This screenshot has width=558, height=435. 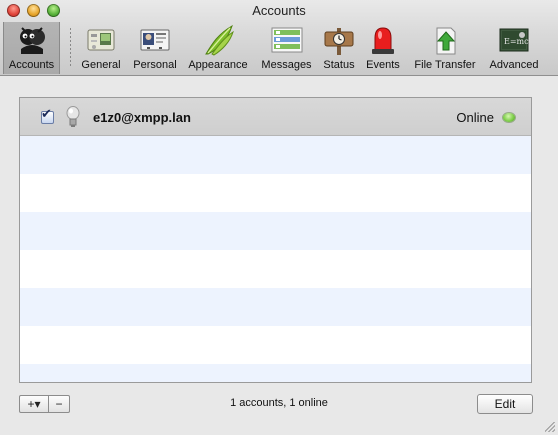 I want to click on accounts-icon, so click(x=32, y=40).